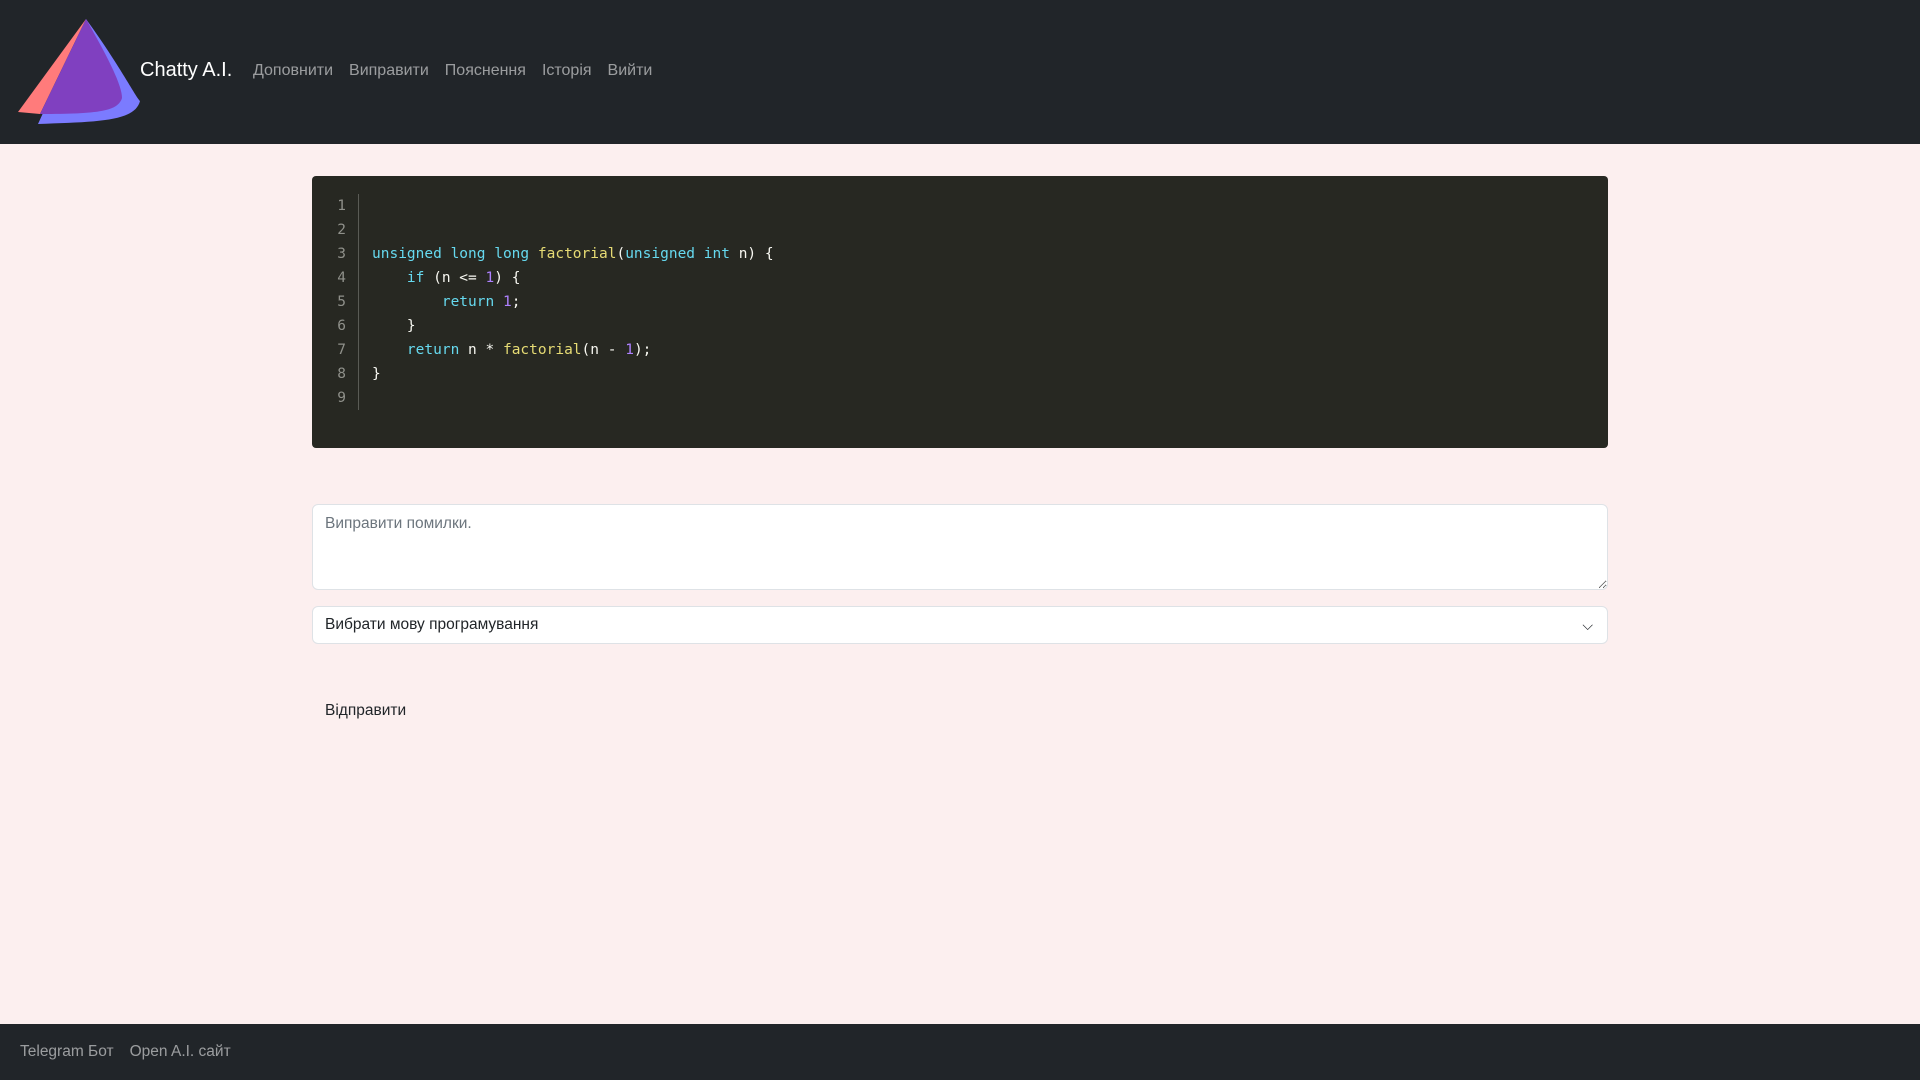 This screenshot has height=1080, width=1920. I want to click on line-number: 4, so click(335, 278).